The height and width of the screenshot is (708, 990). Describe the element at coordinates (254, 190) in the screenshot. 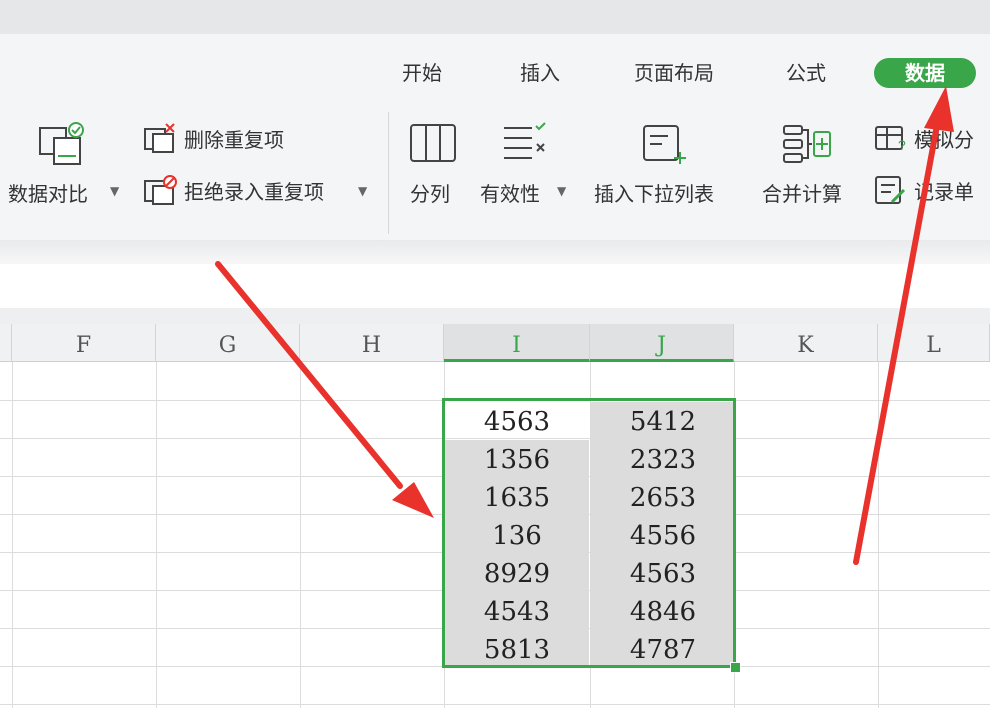

I see `reject-duplicates-button: 拒绝录入重复项` at that location.